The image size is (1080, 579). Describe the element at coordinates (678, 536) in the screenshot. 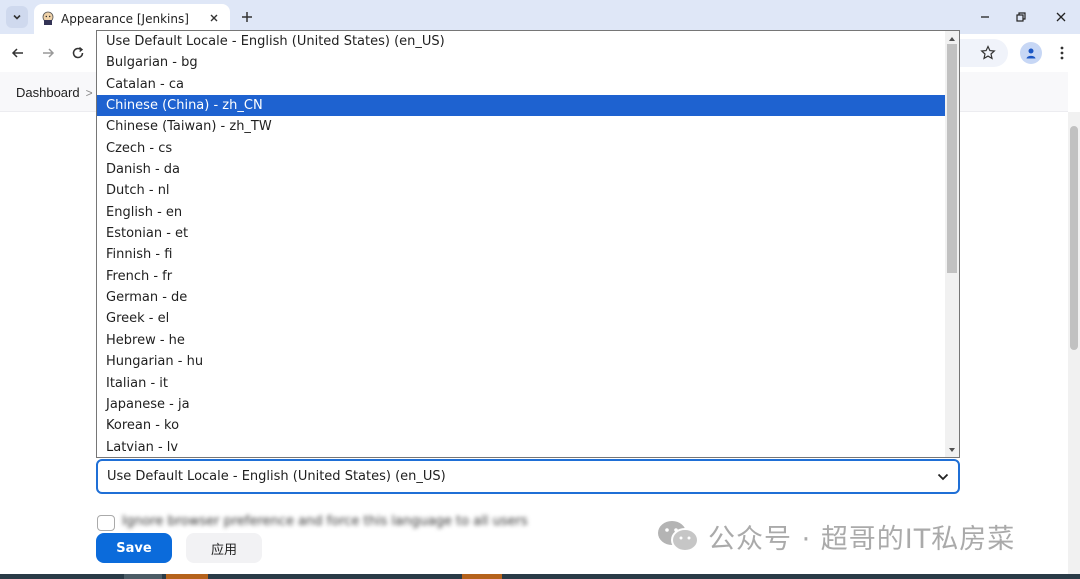

I see `wechat-logo-icon` at that location.